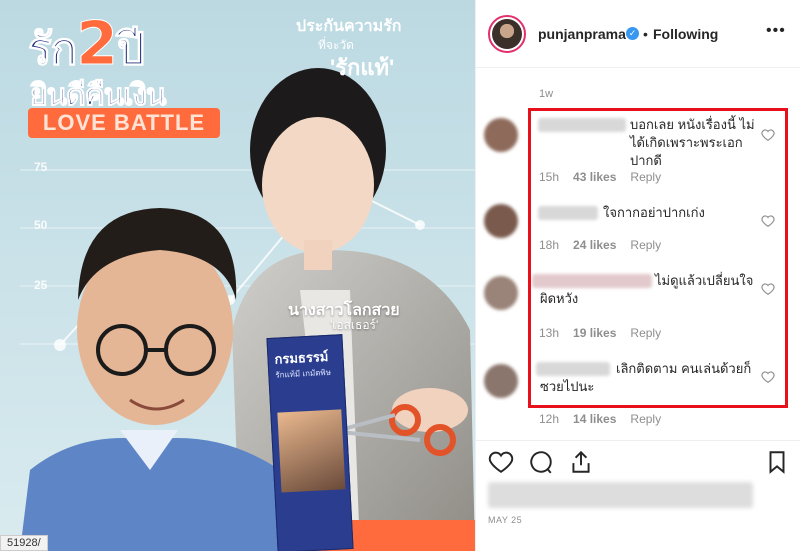  Describe the element at coordinates (354, 325) in the screenshot. I see `poster-caption-role: 'เอสเธอร์'` at that location.